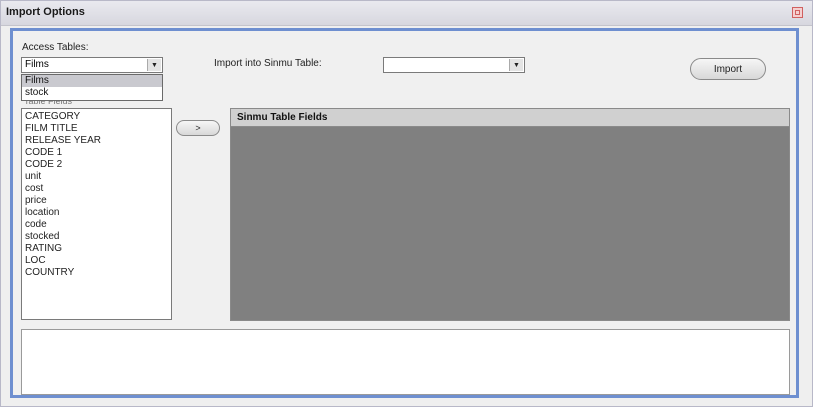 The width and height of the screenshot is (813, 407). Describe the element at coordinates (98, 117) in the screenshot. I see `list-item: CATEGORY` at that location.